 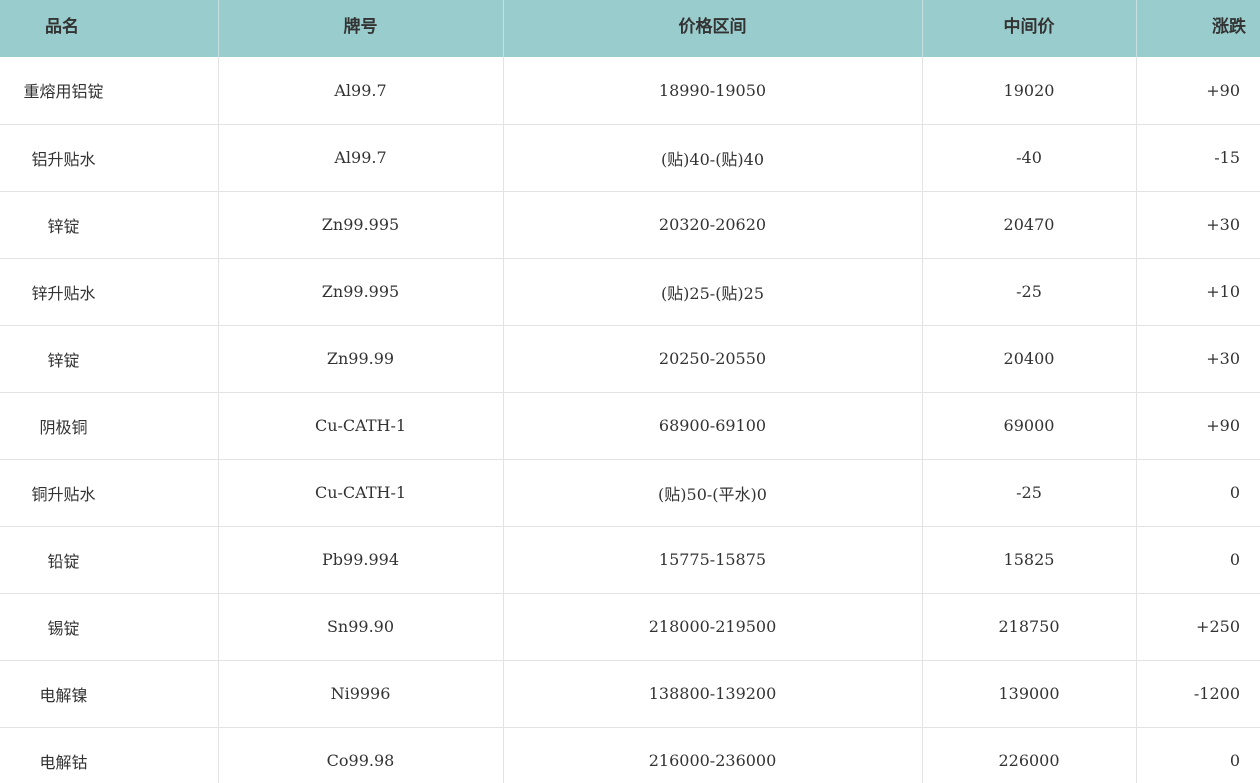 What do you see at coordinates (109, 755) in the screenshot?
I see `cell-product-name: 电解钴` at bounding box center [109, 755].